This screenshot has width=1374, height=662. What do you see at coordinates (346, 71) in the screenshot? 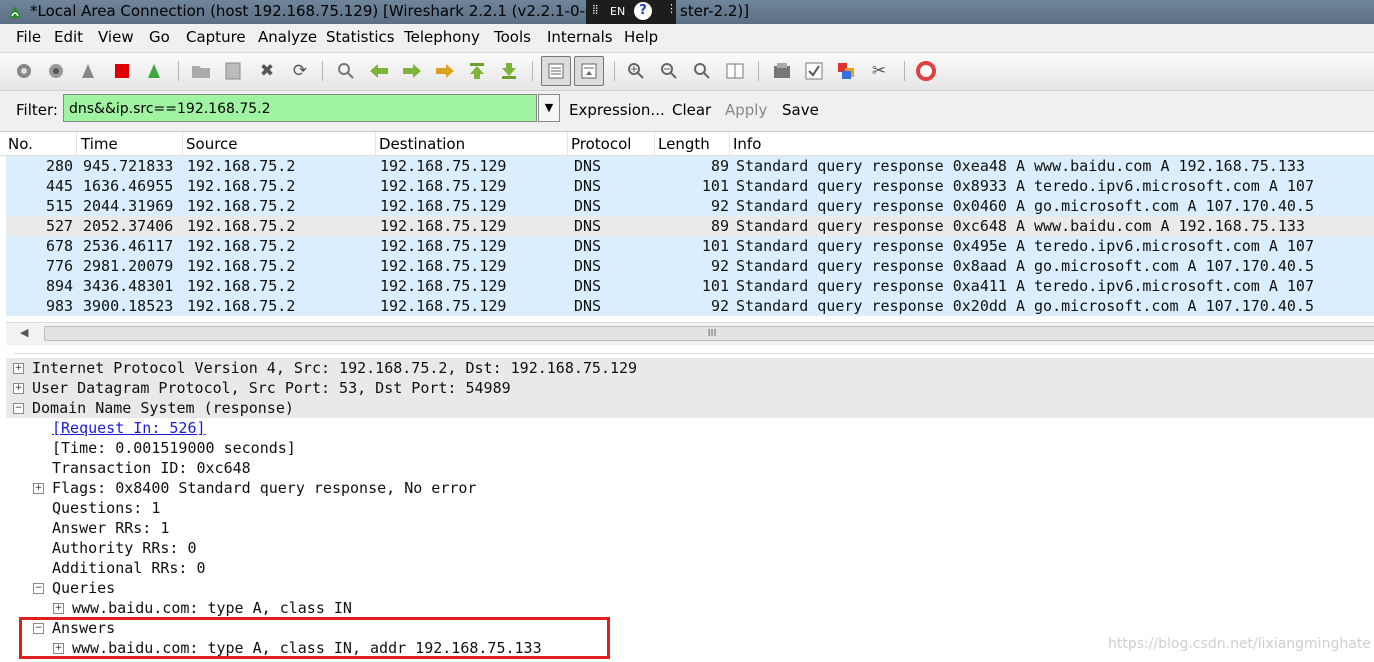
I see `find-icon` at bounding box center [346, 71].